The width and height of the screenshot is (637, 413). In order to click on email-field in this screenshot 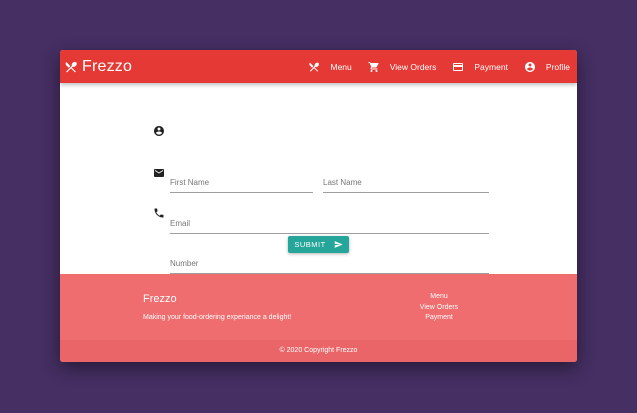, I will do `click(329, 223)`.